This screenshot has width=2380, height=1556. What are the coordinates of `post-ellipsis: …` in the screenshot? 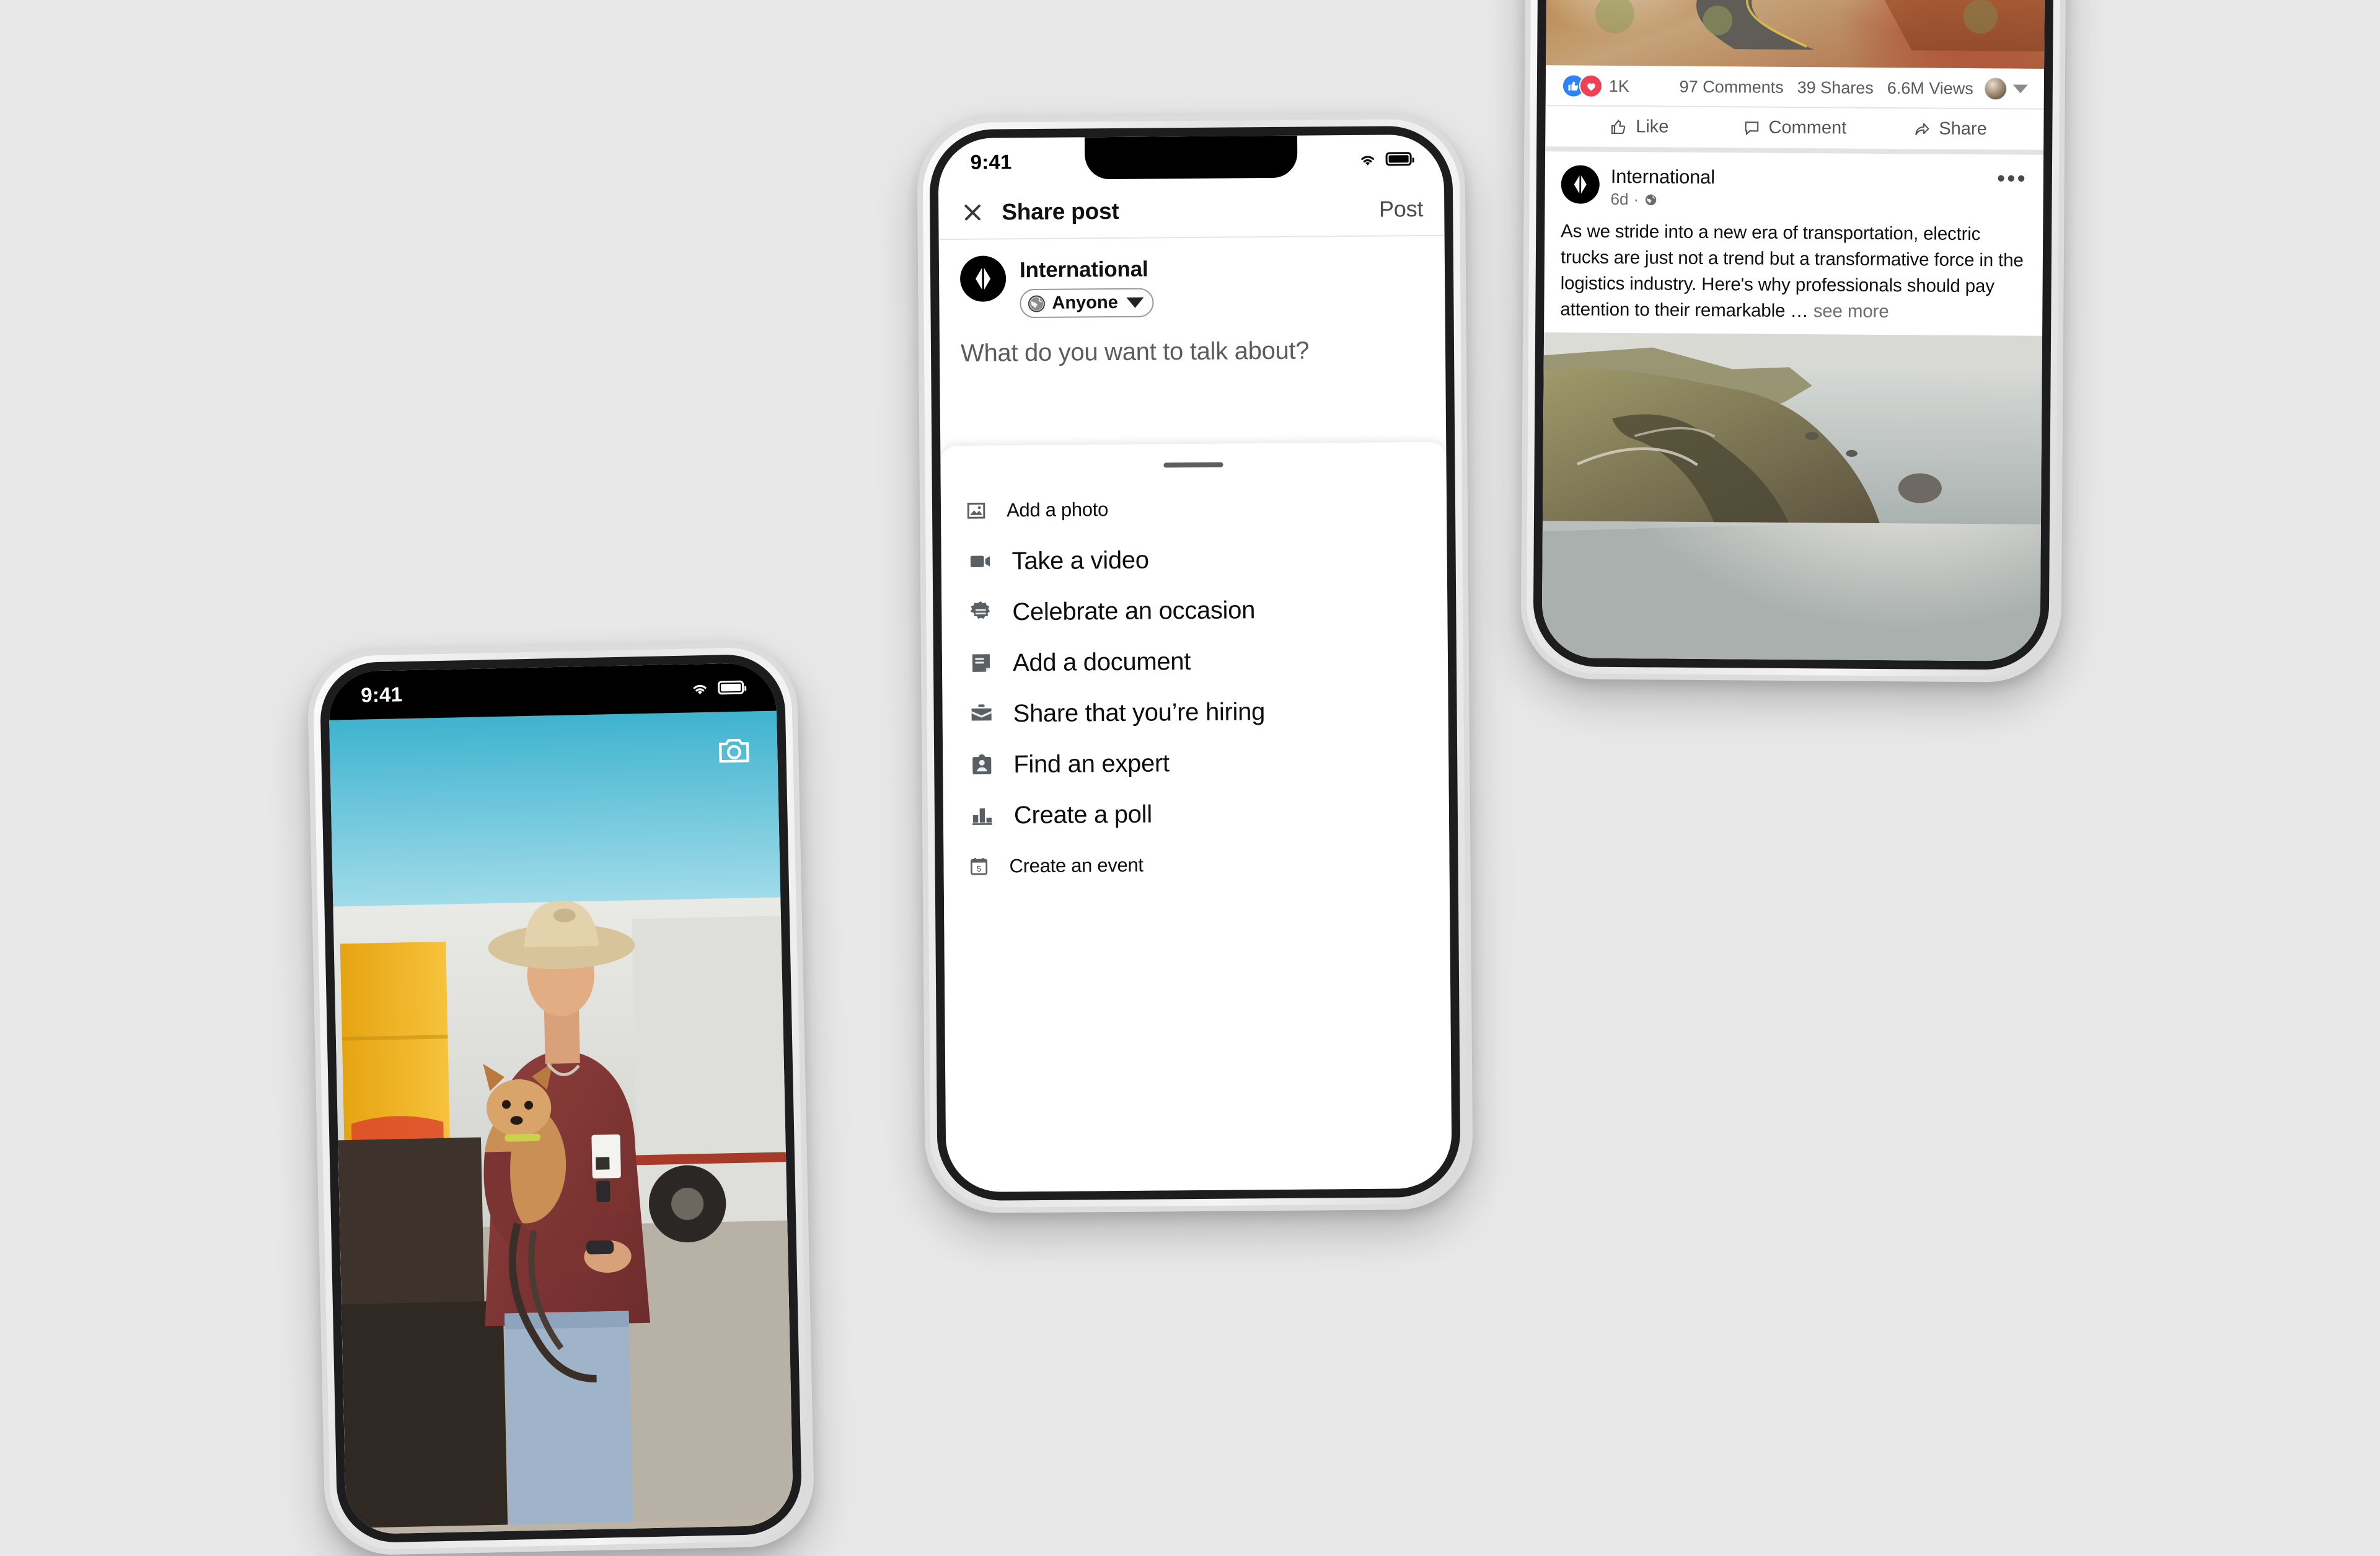 It's located at (1802, 310).